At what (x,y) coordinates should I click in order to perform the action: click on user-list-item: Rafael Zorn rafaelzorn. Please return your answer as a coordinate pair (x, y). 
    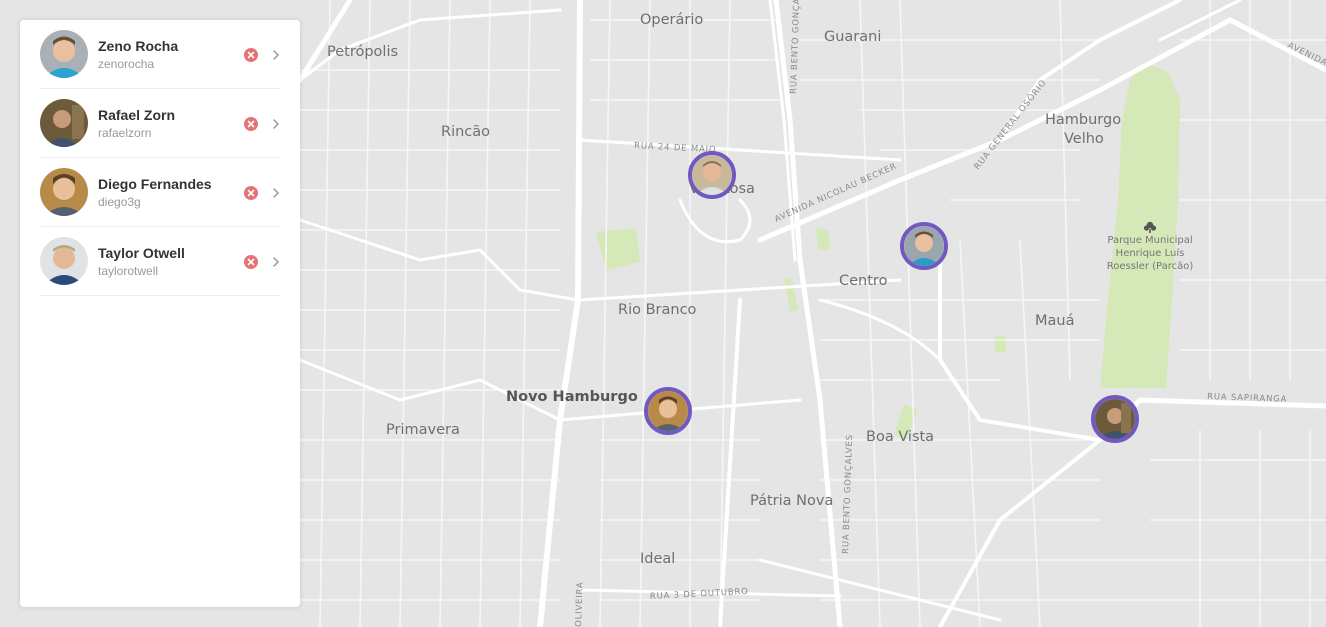
    Looking at the image, I should click on (160, 123).